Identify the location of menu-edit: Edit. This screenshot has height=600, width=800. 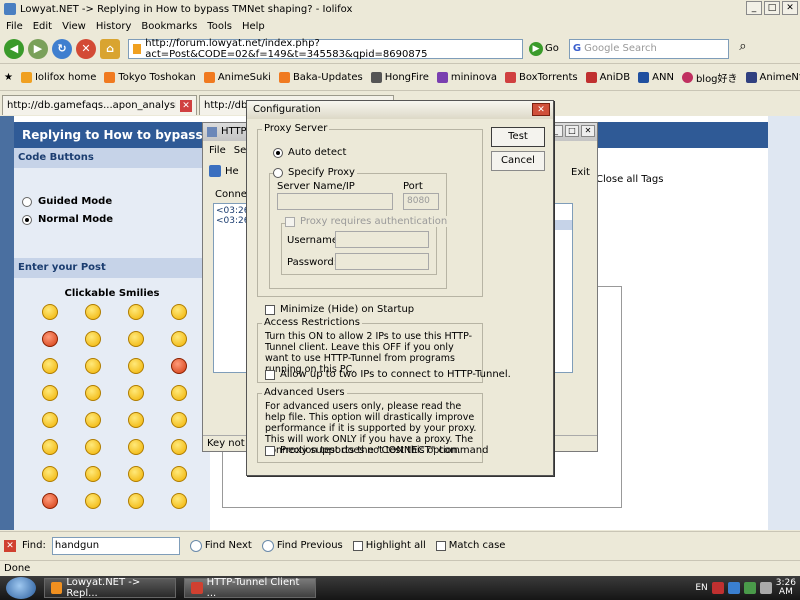
(42, 26).